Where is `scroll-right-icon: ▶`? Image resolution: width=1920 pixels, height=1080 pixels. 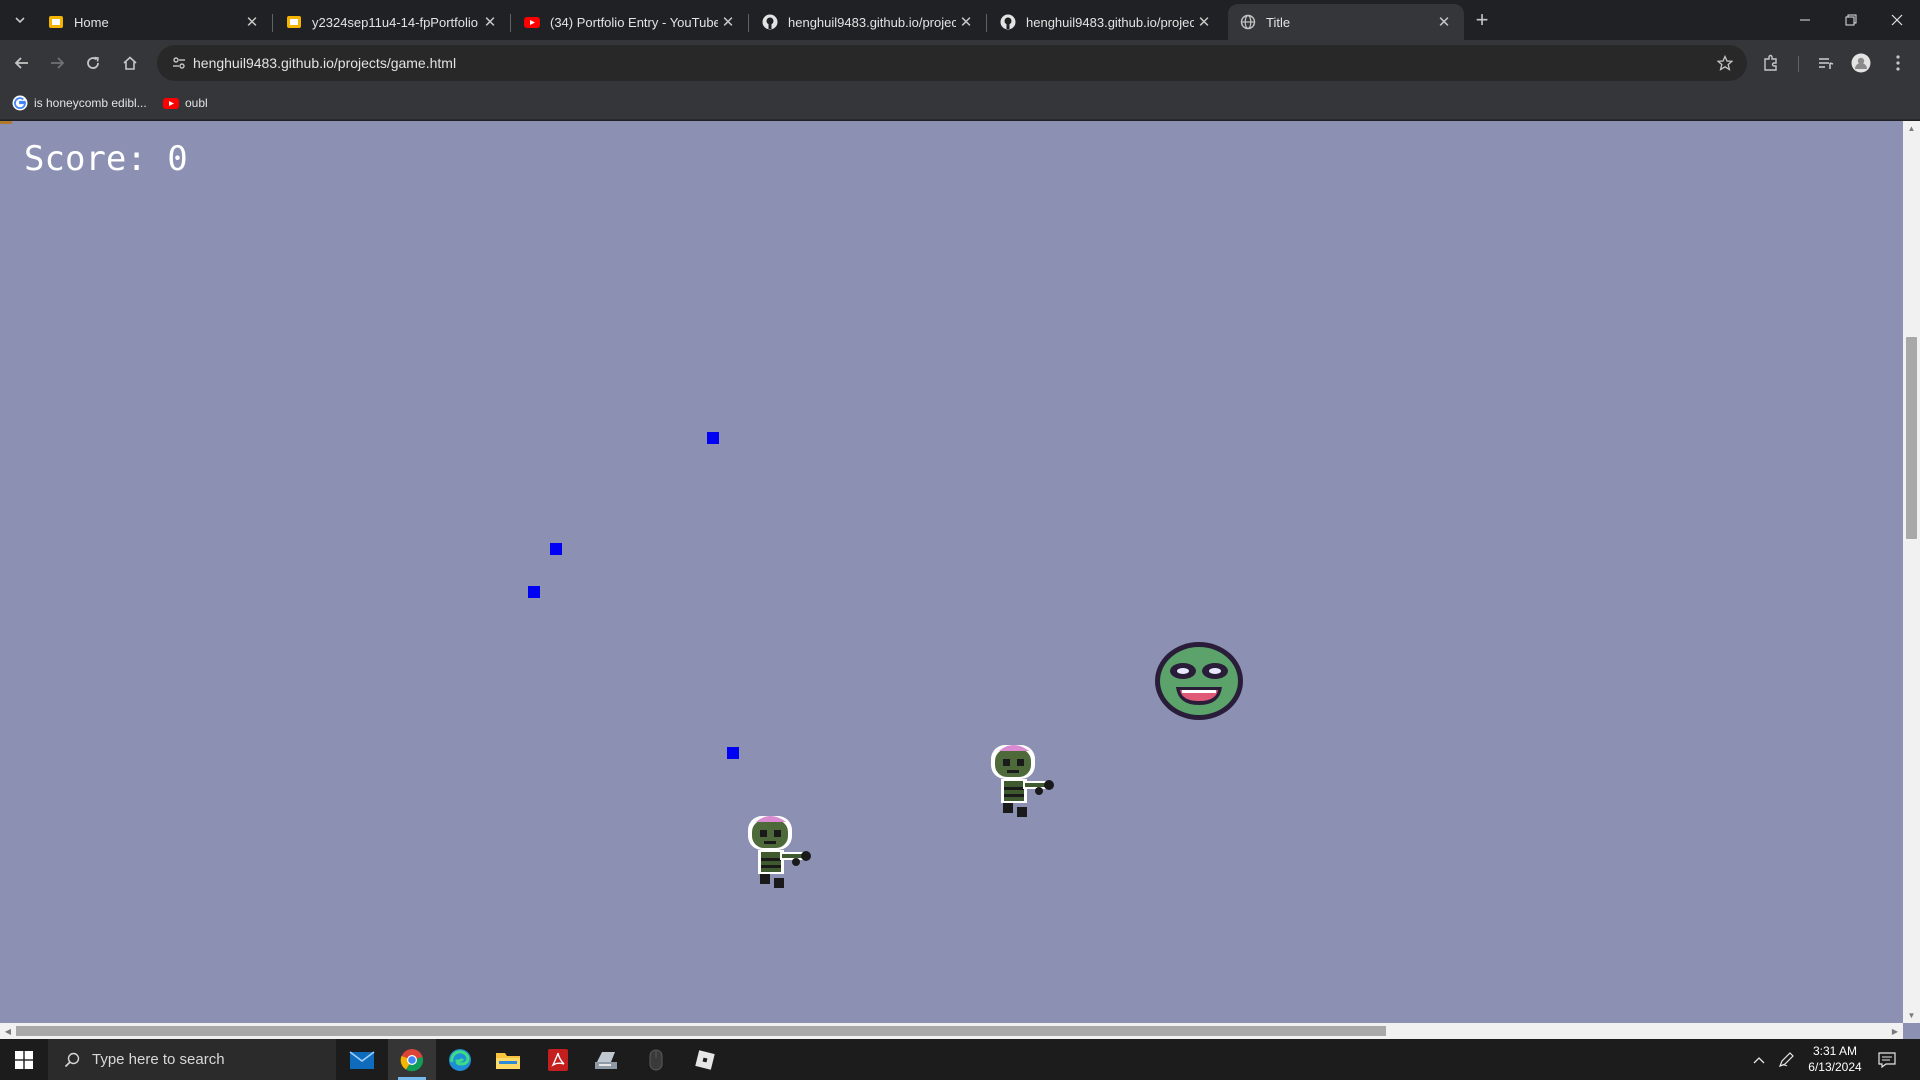
scroll-right-icon: ▶ is located at coordinates (1895, 1031).